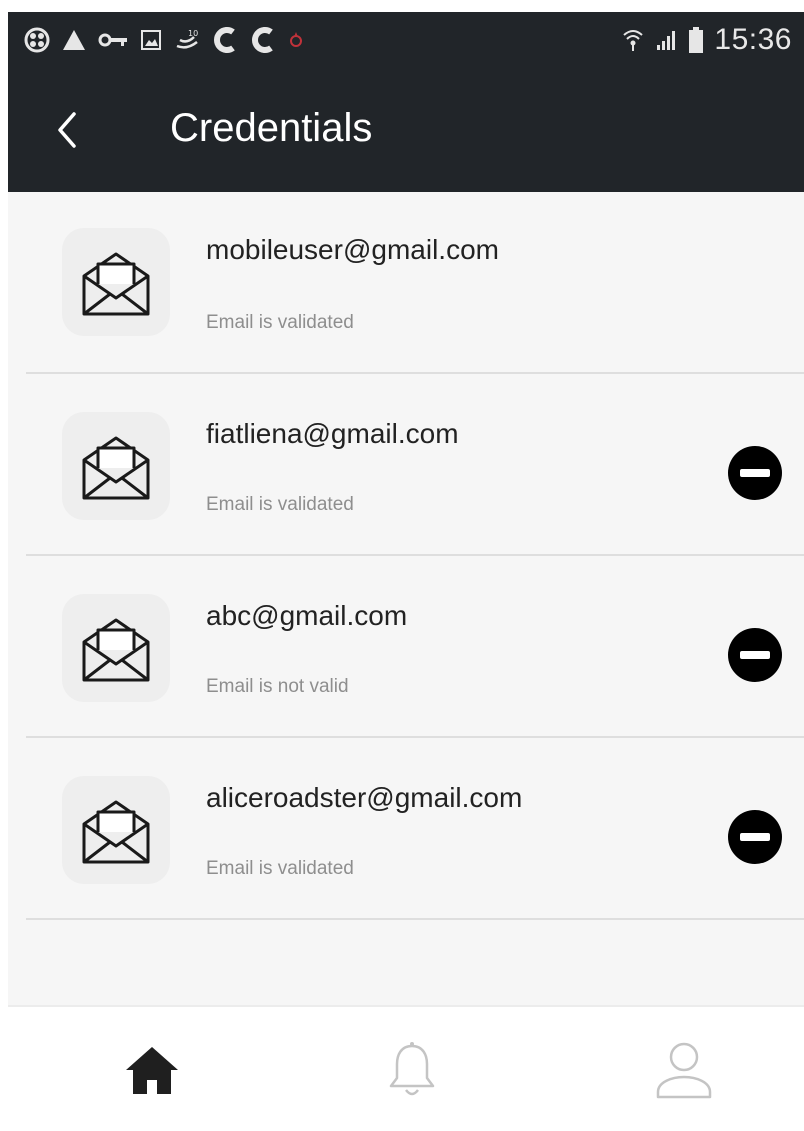  I want to click on app-bar: Credentials, so click(406, 130).